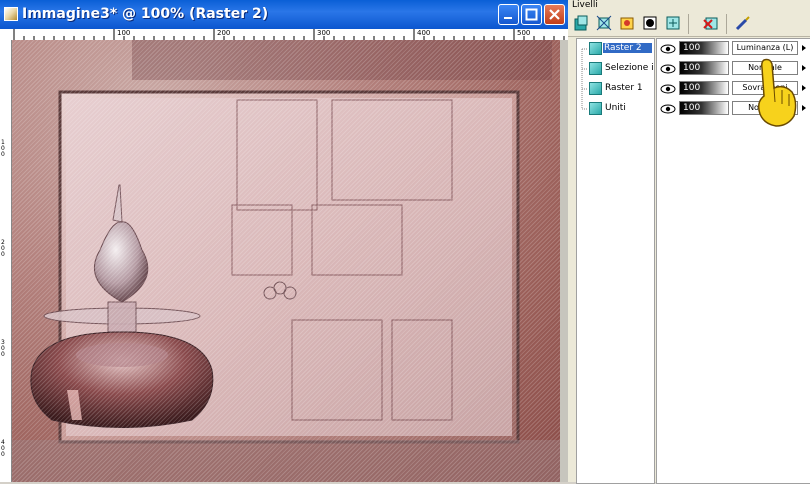 This screenshot has height=484, width=810. I want to click on delete-layer-icon, so click(711, 23).